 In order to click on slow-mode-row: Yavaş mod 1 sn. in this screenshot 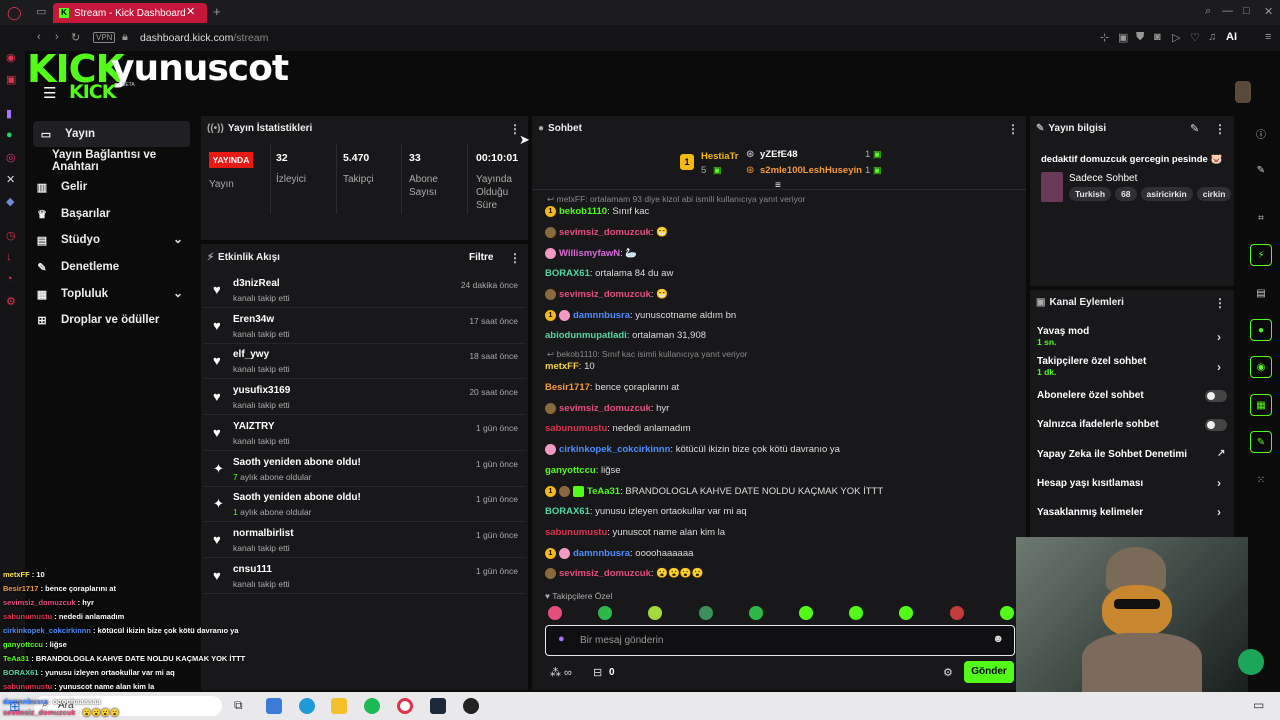, I will do `click(1132, 337)`.